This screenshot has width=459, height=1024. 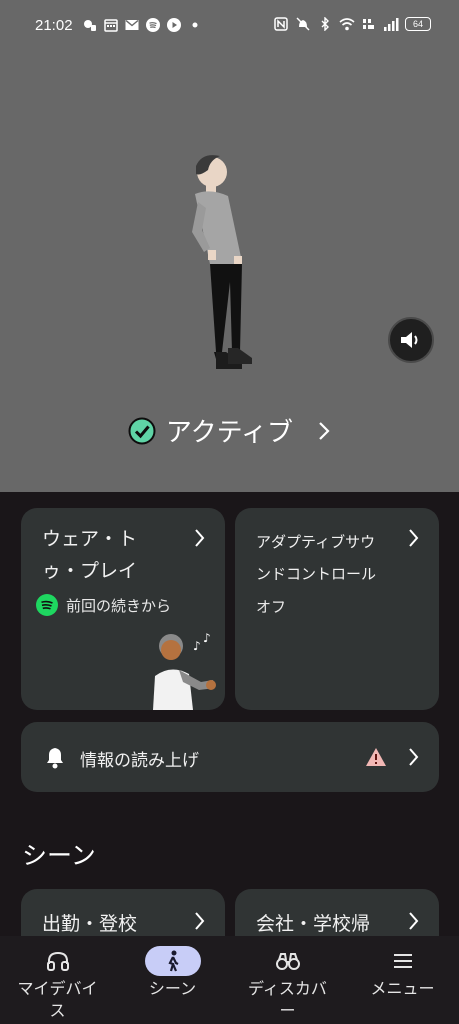 What do you see at coordinates (313, 924) in the screenshot?
I see `scene-label: 会社・学校帰` at bounding box center [313, 924].